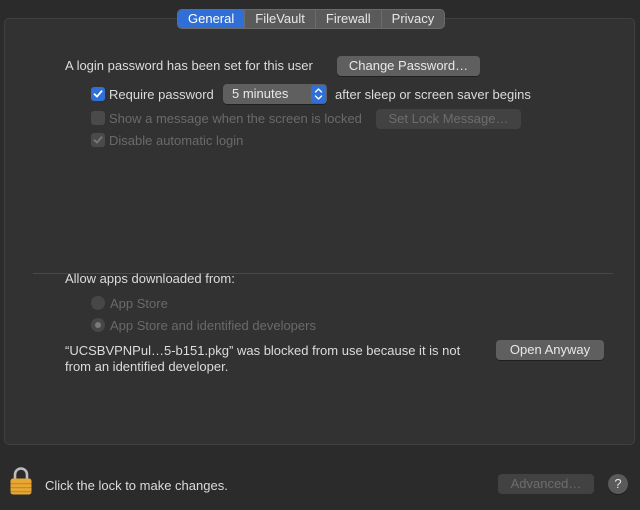 Image resolution: width=640 pixels, height=510 pixels. I want to click on radio-app-store-identified-label: App Store and identified developers, so click(213, 325).